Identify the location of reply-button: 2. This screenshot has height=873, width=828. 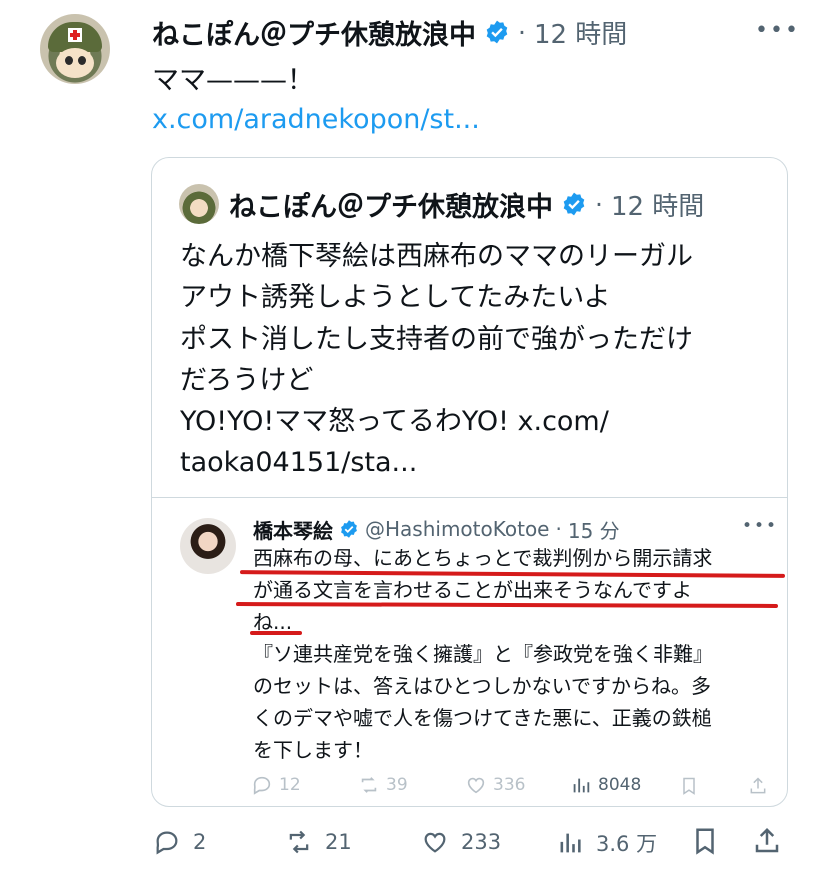
(179, 842).